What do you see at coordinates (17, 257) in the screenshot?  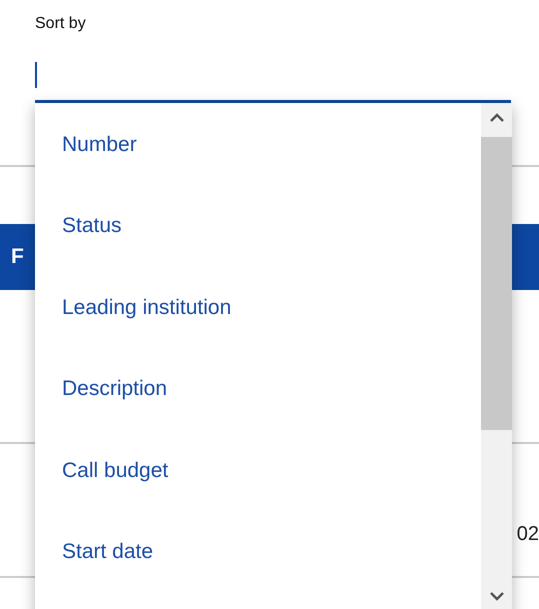 I see `banner-text: F` at bounding box center [17, 257].